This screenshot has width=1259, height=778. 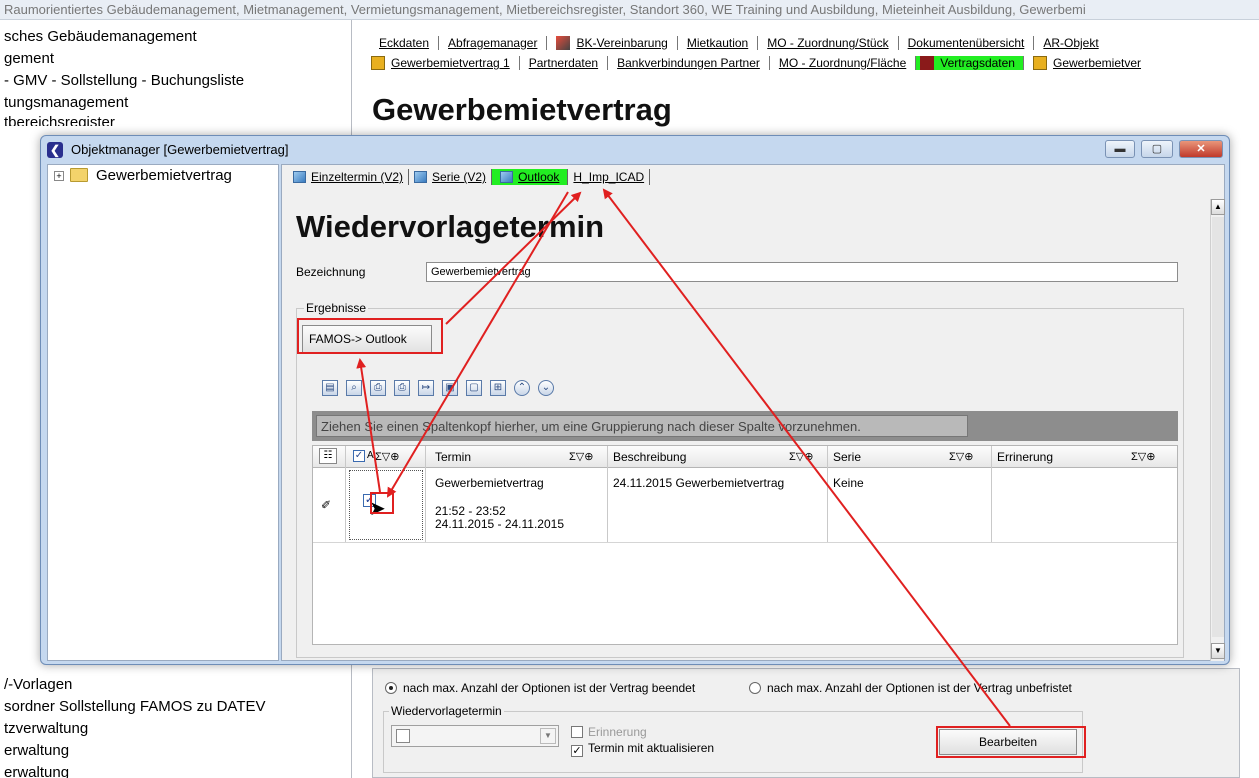 I want to click on tree-root-item: Gewerbemietvertrag, so click(x=164, y=175).